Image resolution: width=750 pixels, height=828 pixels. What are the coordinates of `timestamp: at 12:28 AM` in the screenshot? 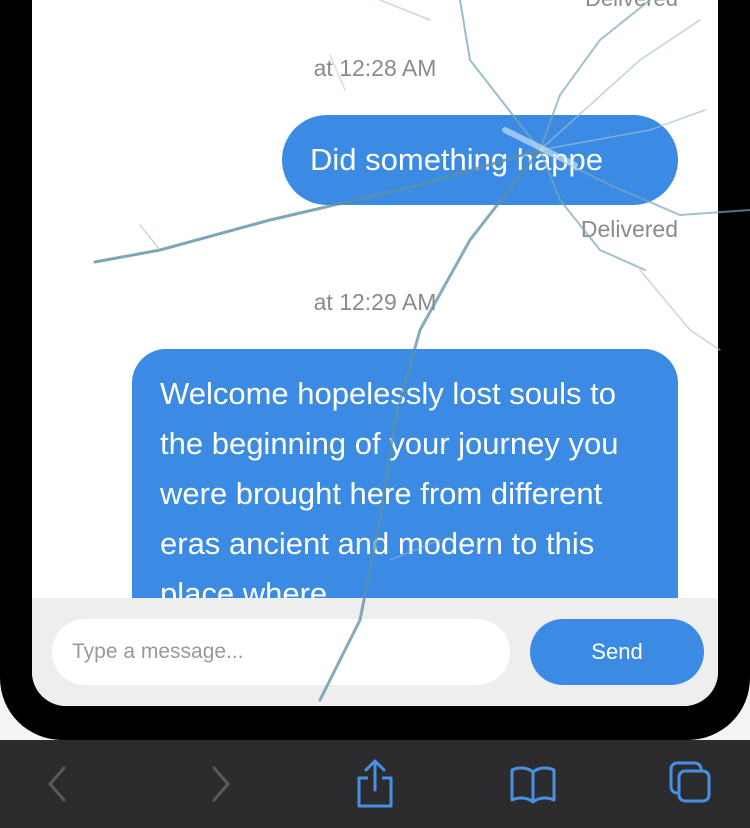 It's located at (375, 68).